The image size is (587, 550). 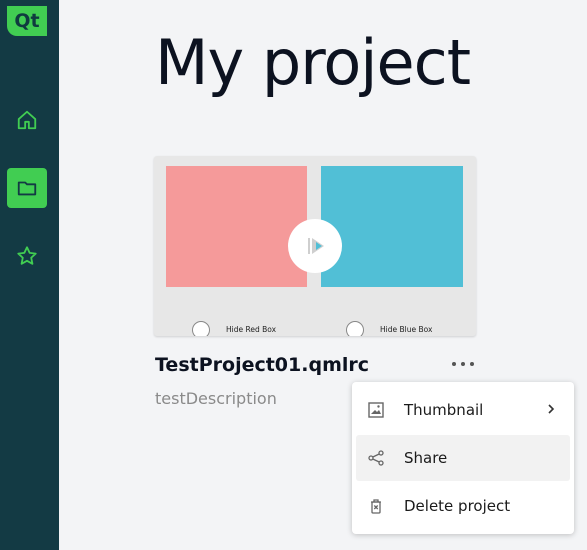 What do you see at coordinates (27, 21) in the screenshot?
I see `qt-logo: Qt` at bounding box center [27, 21].